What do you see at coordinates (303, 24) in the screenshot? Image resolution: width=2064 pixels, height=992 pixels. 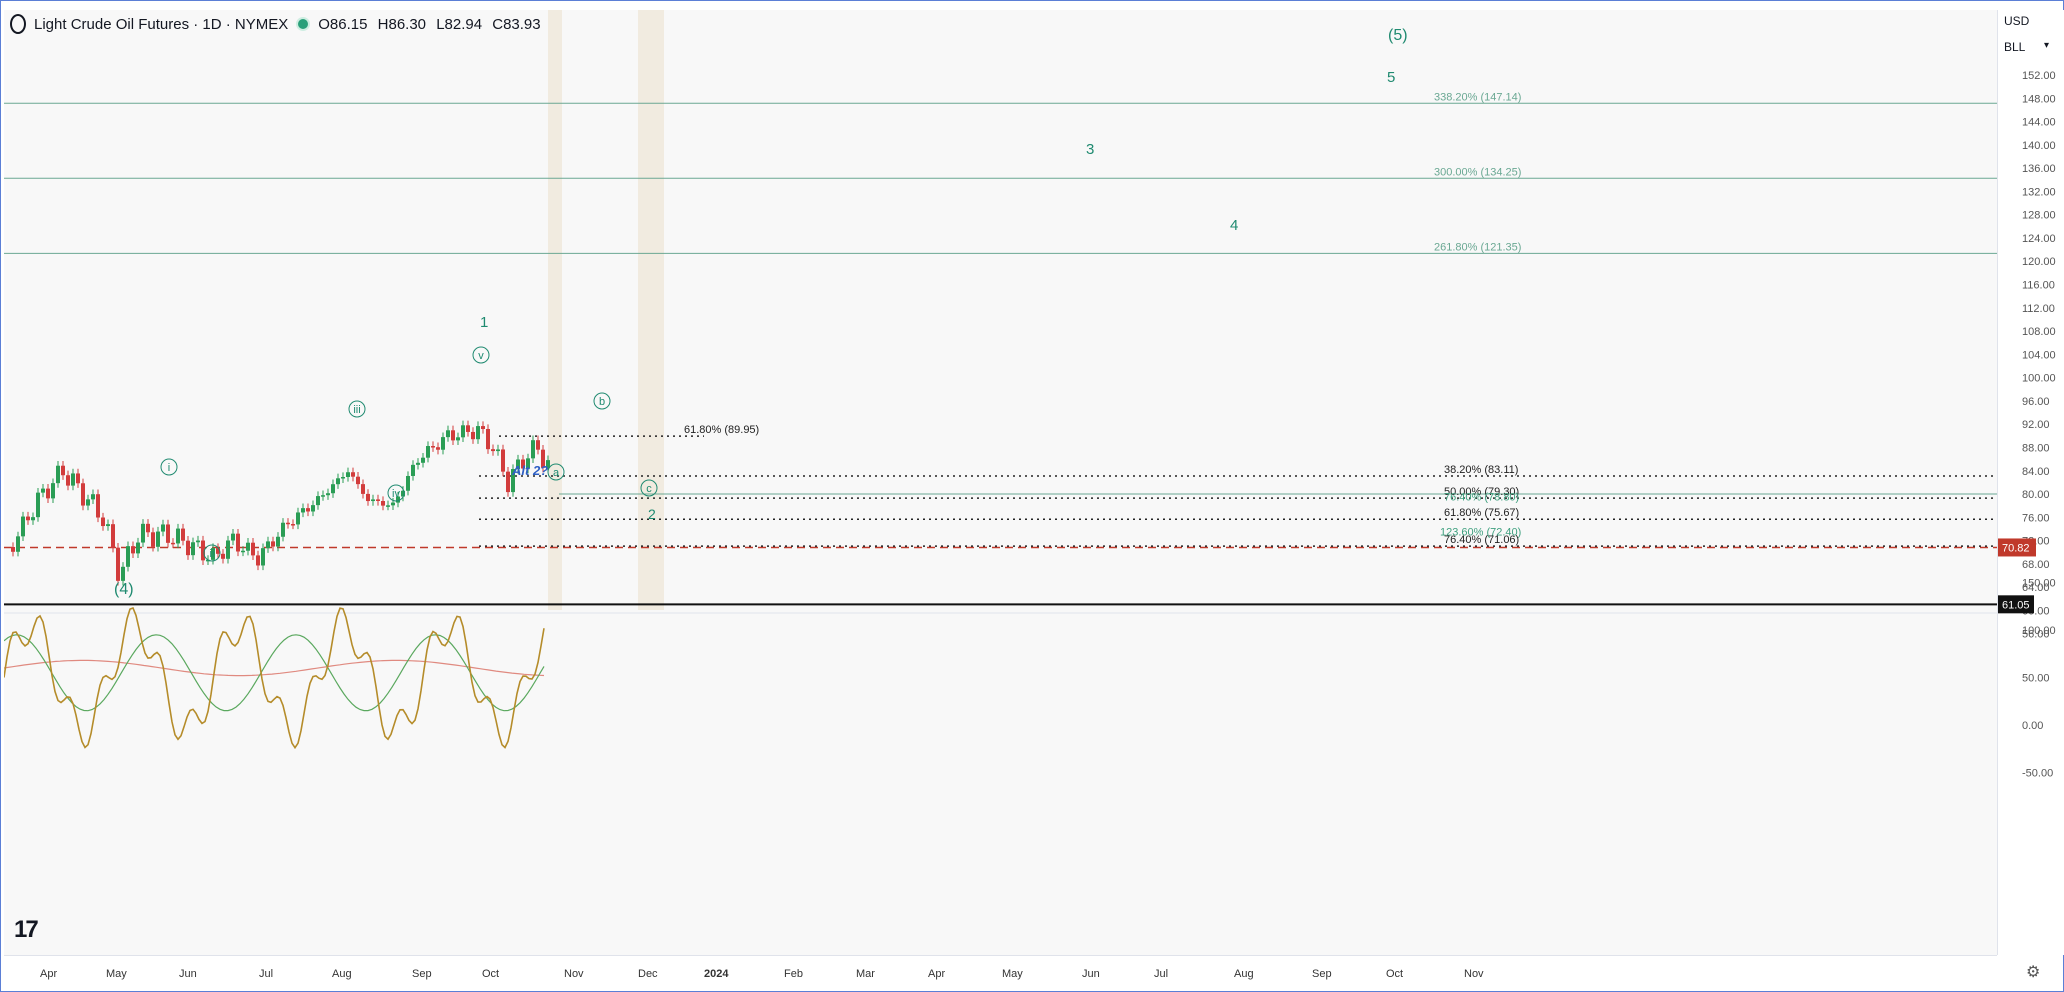 I see `market-status-icon` at bounding box center [303, 24].